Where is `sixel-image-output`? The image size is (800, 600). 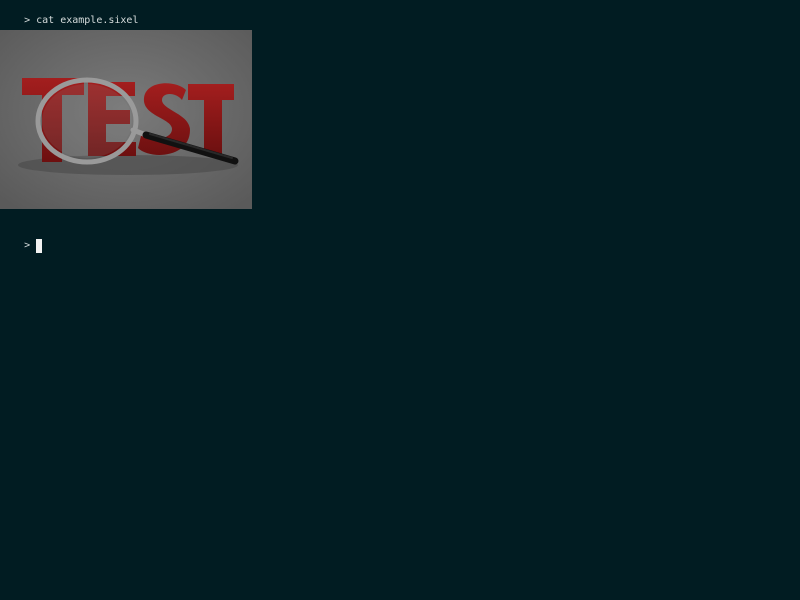 sixel-image-output is located at coordinates (126, 119).